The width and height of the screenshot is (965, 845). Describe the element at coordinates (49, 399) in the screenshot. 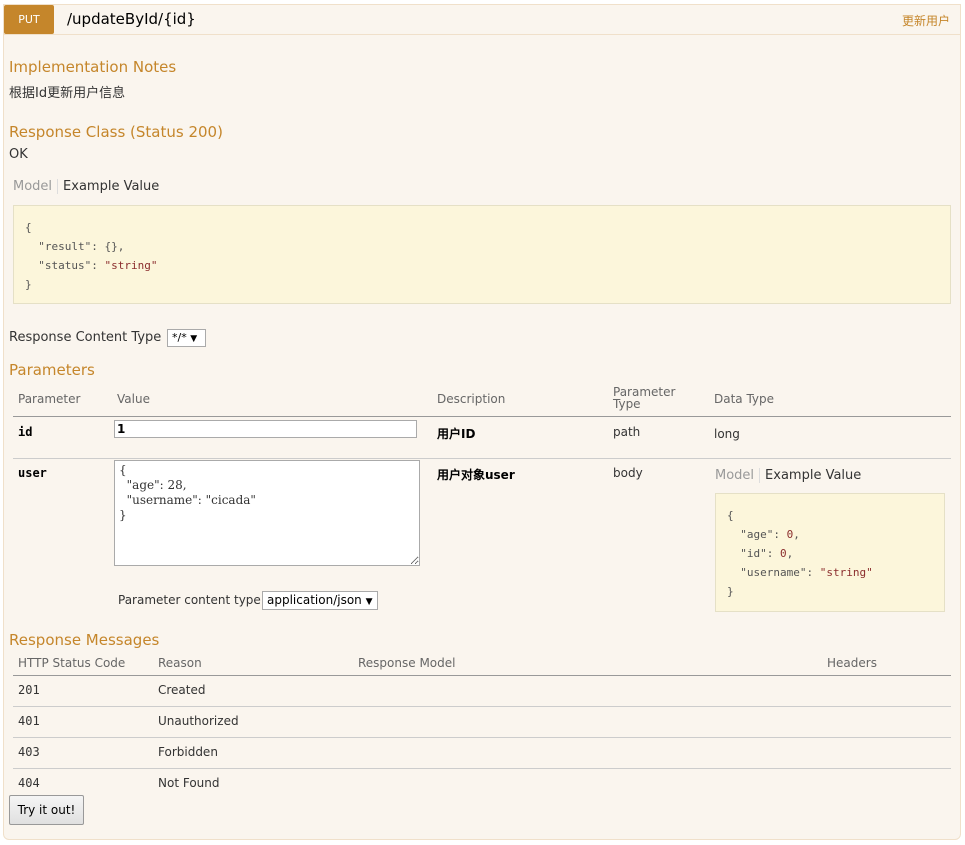

I see `param-header-parameter: Parameter` at that location.